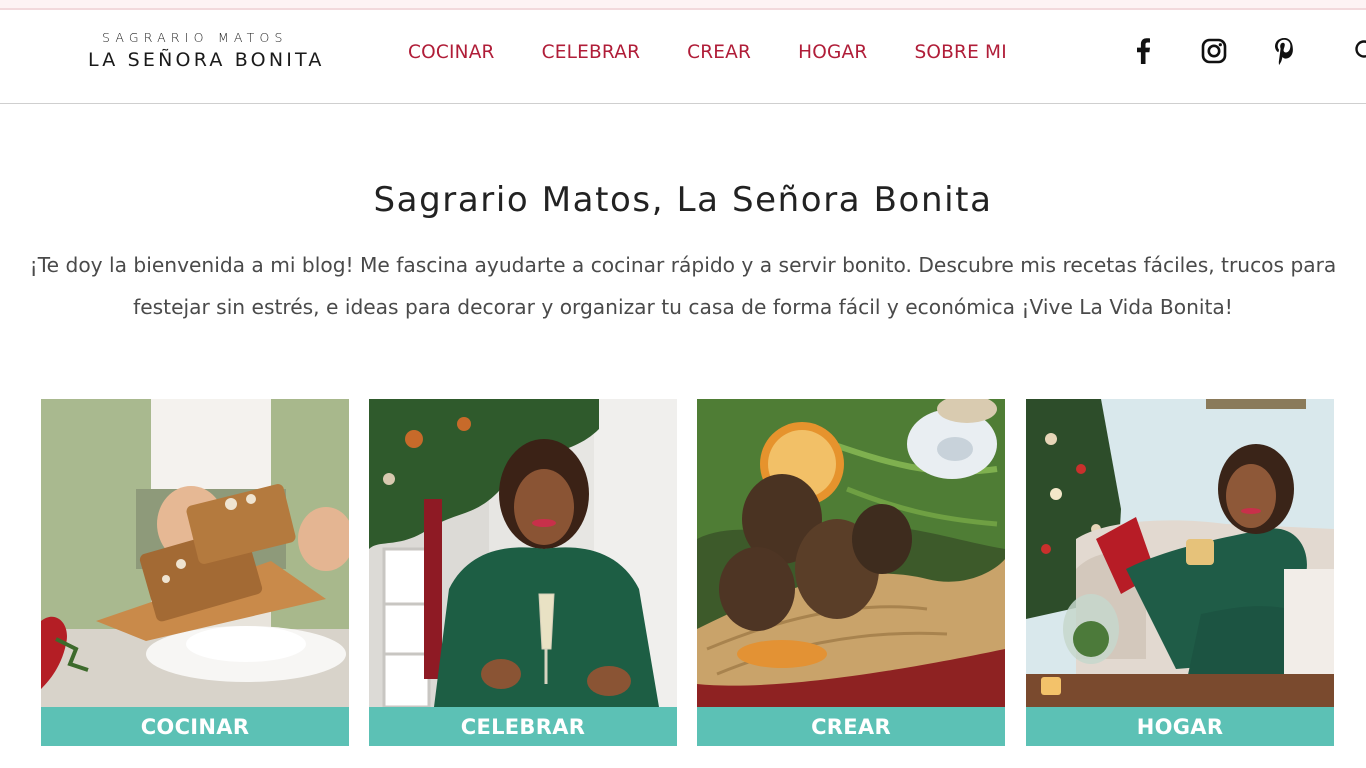 This screenshot has height=768, width=1366. I want to click on nav-item-sobre-mi: SOBRE MI, so click(960, 53).